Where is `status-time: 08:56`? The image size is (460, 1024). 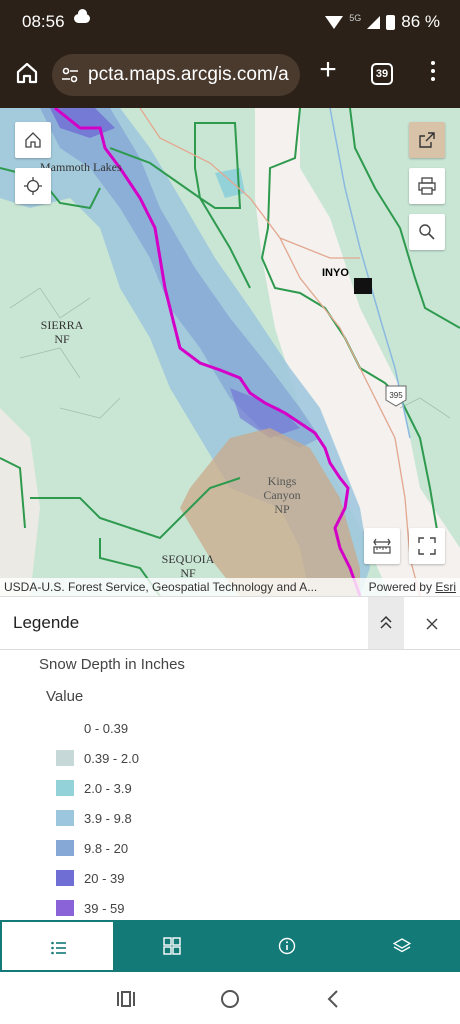 status-time: 08:56 is located at coordinates (43, 21).